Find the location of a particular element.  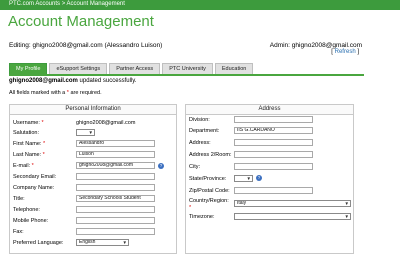

country-region-label: Country/Region: * is located at coordinates (209, 205).